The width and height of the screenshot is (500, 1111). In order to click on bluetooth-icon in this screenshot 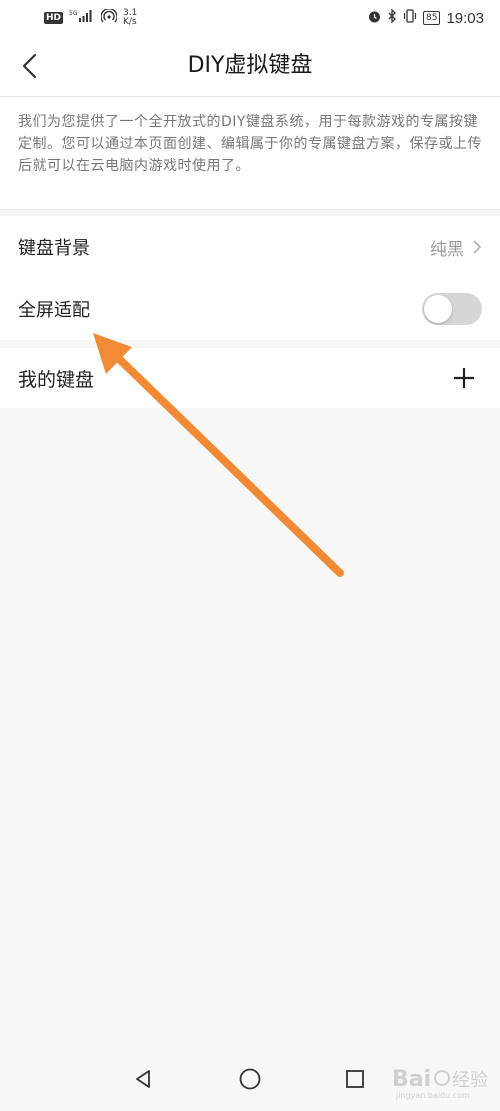, I will do `click(392, 17)`.